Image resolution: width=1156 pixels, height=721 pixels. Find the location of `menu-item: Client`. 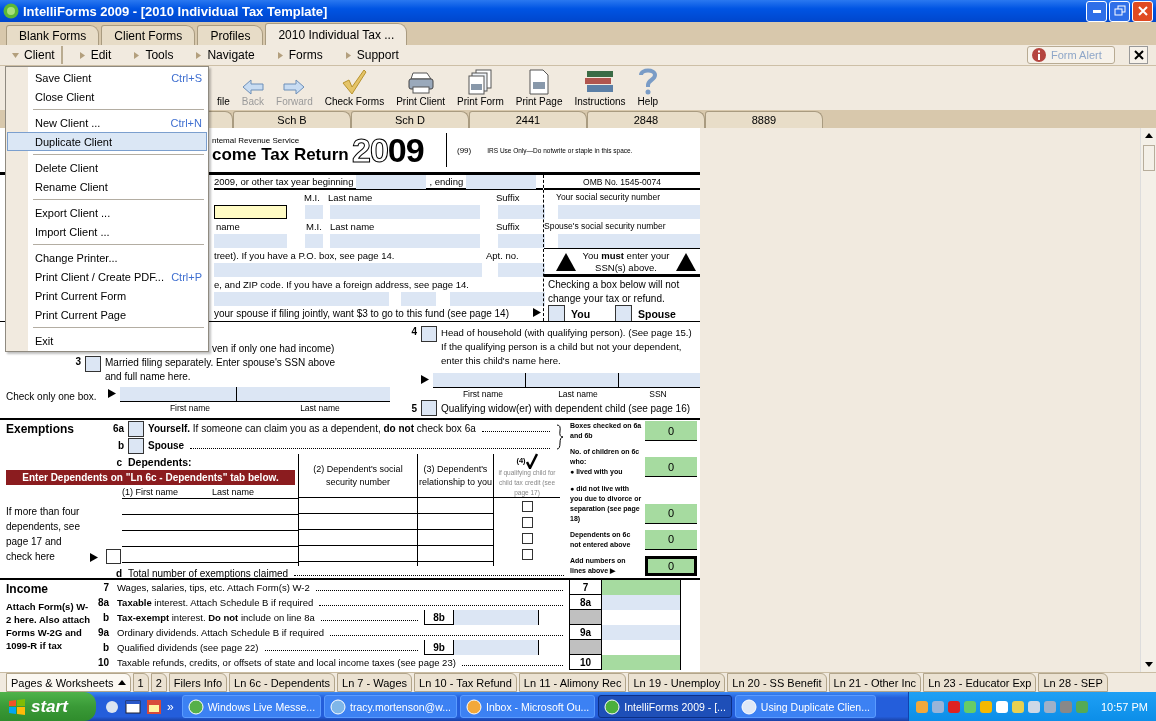

menu-item: Client is located at coordinates (36, 55).